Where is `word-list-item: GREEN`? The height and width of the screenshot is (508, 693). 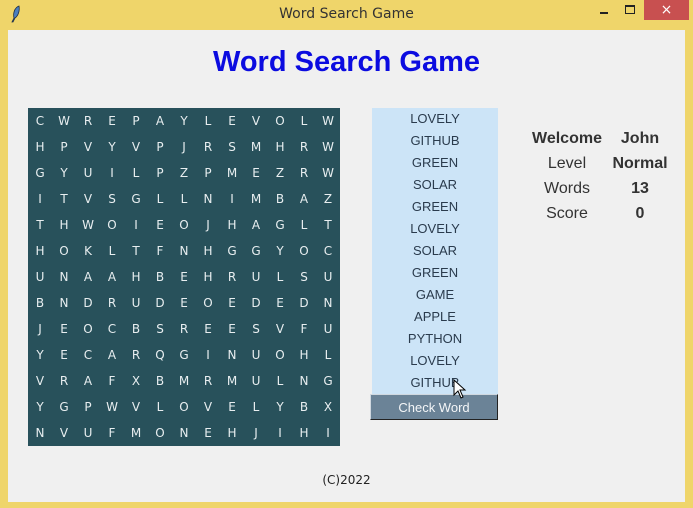 word-list-item: GREEN is located at coordinates (435, 273).